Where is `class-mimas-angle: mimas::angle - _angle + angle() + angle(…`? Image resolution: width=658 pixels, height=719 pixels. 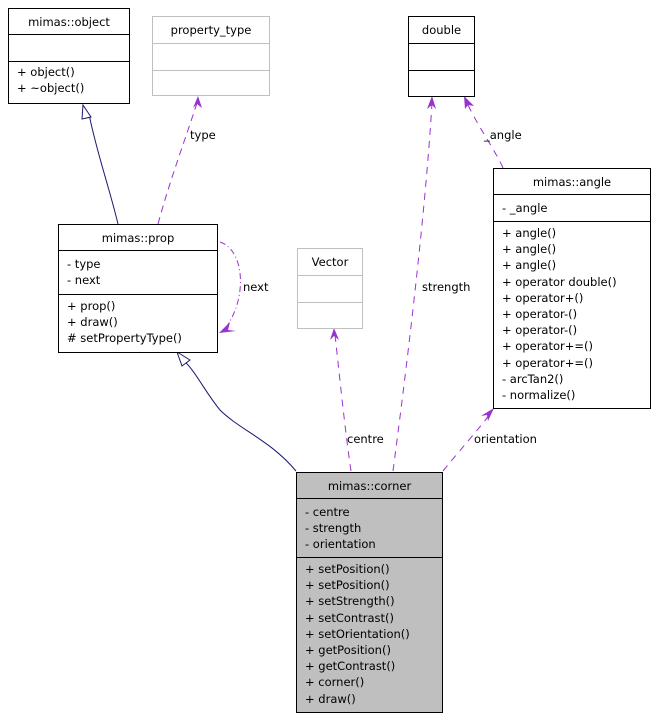
class-mimas-angle: mimas::angle - _angle + angle() + angle(… is located at coordinates (572, 288).